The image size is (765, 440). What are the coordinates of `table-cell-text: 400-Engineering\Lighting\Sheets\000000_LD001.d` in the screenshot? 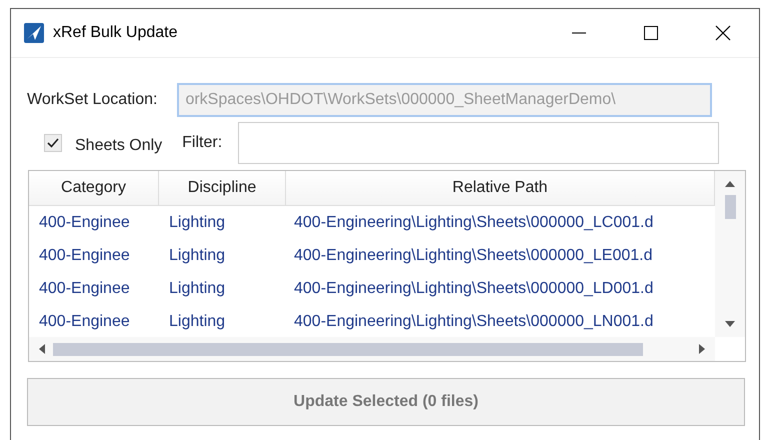 It's located at (473, 289).